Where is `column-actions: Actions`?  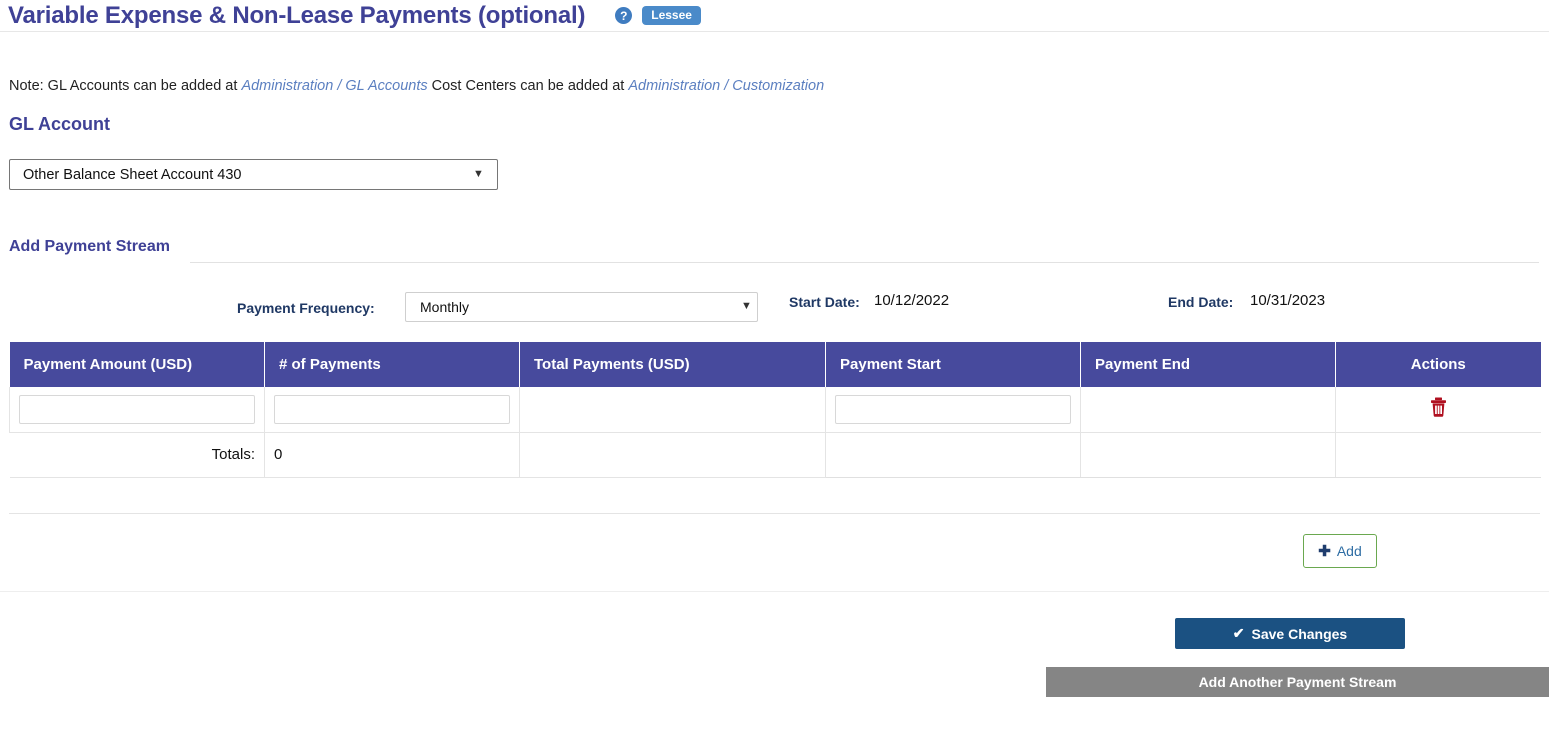
column-actions: Actions is located at coordinates (1438, 364).